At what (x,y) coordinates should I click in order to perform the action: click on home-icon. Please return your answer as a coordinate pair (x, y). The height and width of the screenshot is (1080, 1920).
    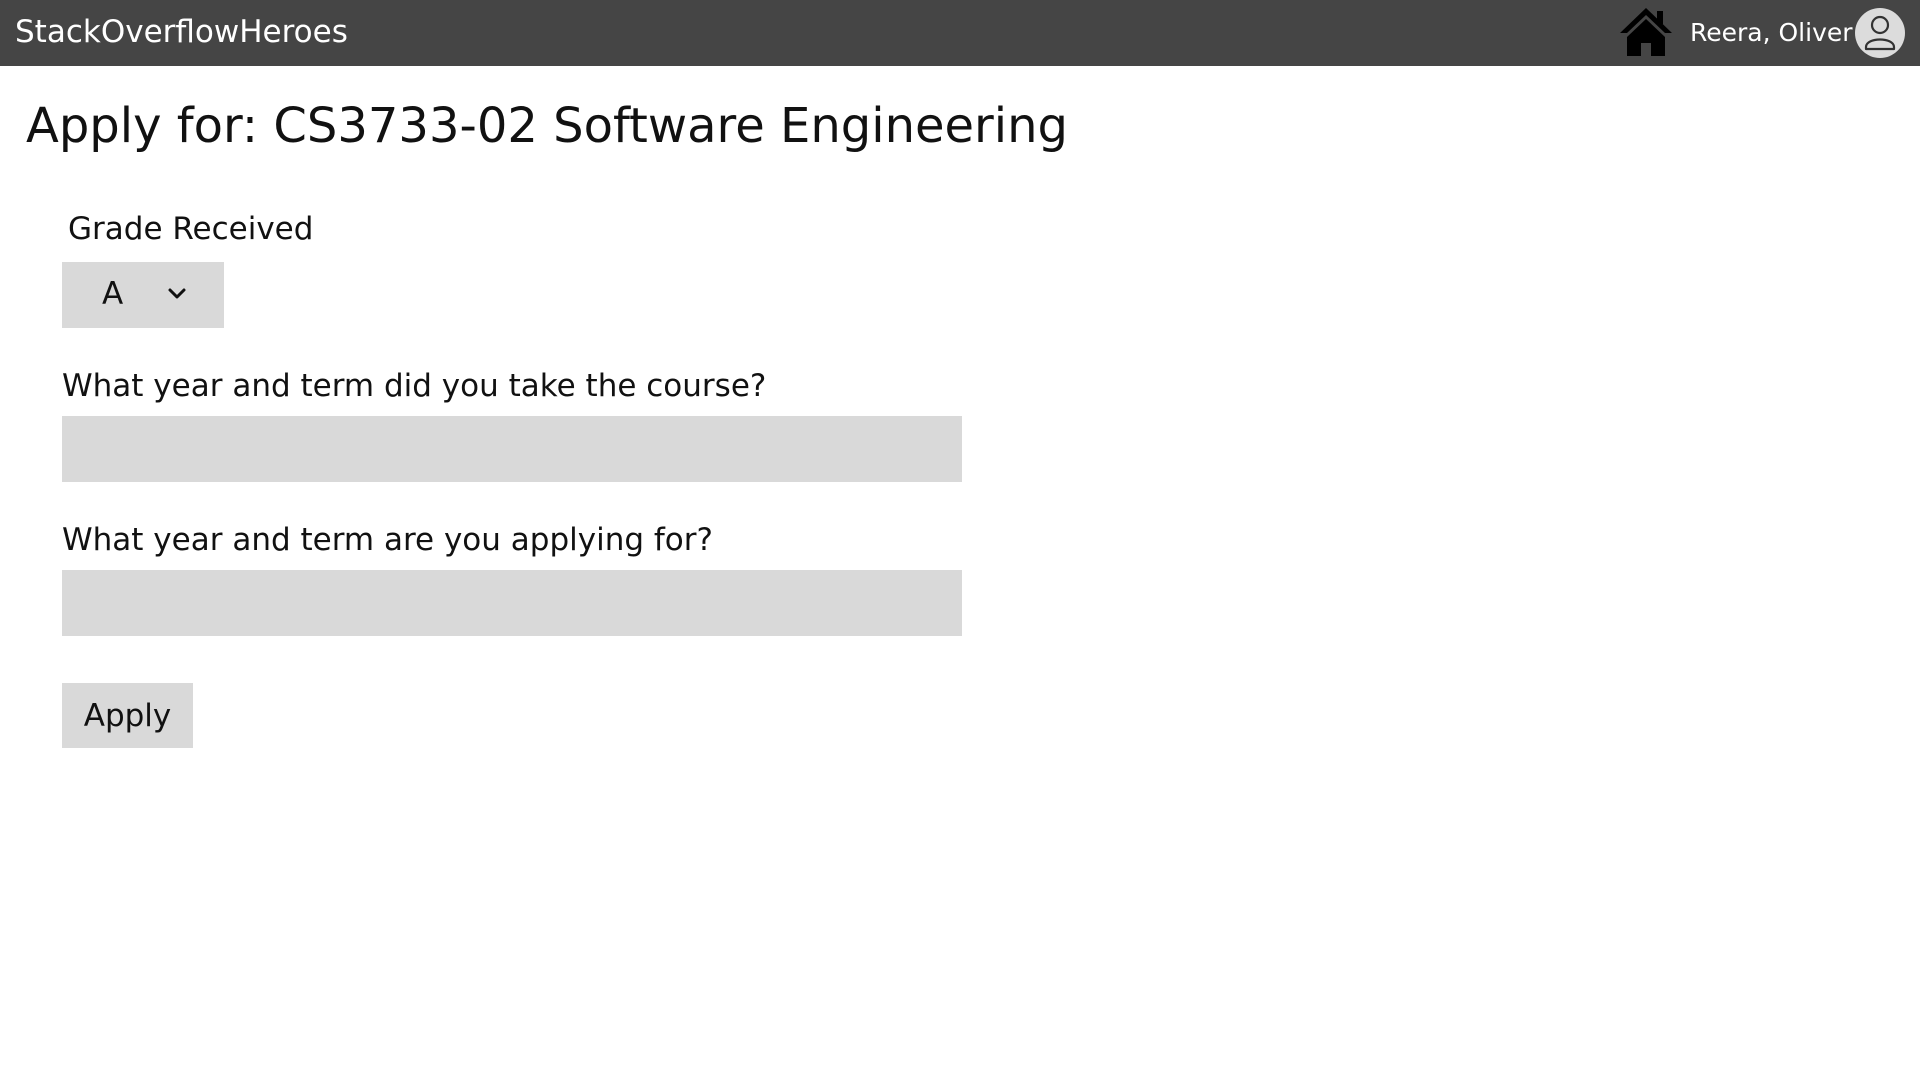
    Looking at the image, I should click on (1646, 32).